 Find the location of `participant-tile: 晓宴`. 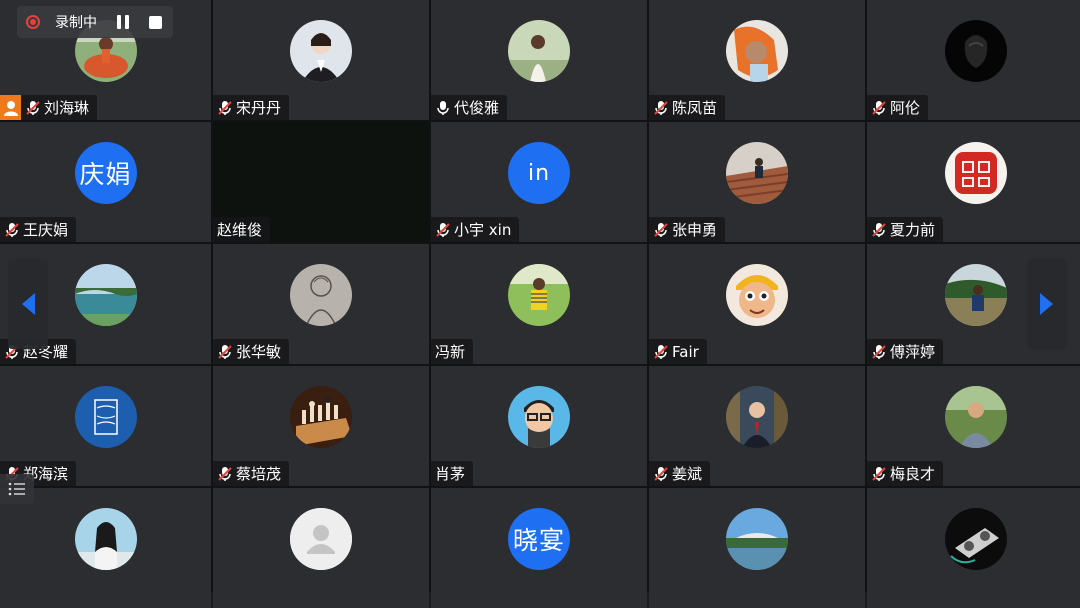

participant-tile: 晓宴 is located at coordinates (539, 548).